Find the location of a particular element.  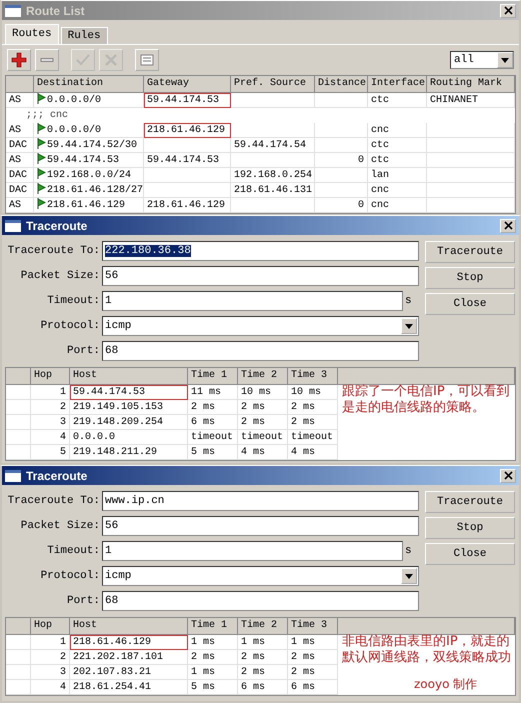

column-header: Gateway is located at coordinates (187, 84).